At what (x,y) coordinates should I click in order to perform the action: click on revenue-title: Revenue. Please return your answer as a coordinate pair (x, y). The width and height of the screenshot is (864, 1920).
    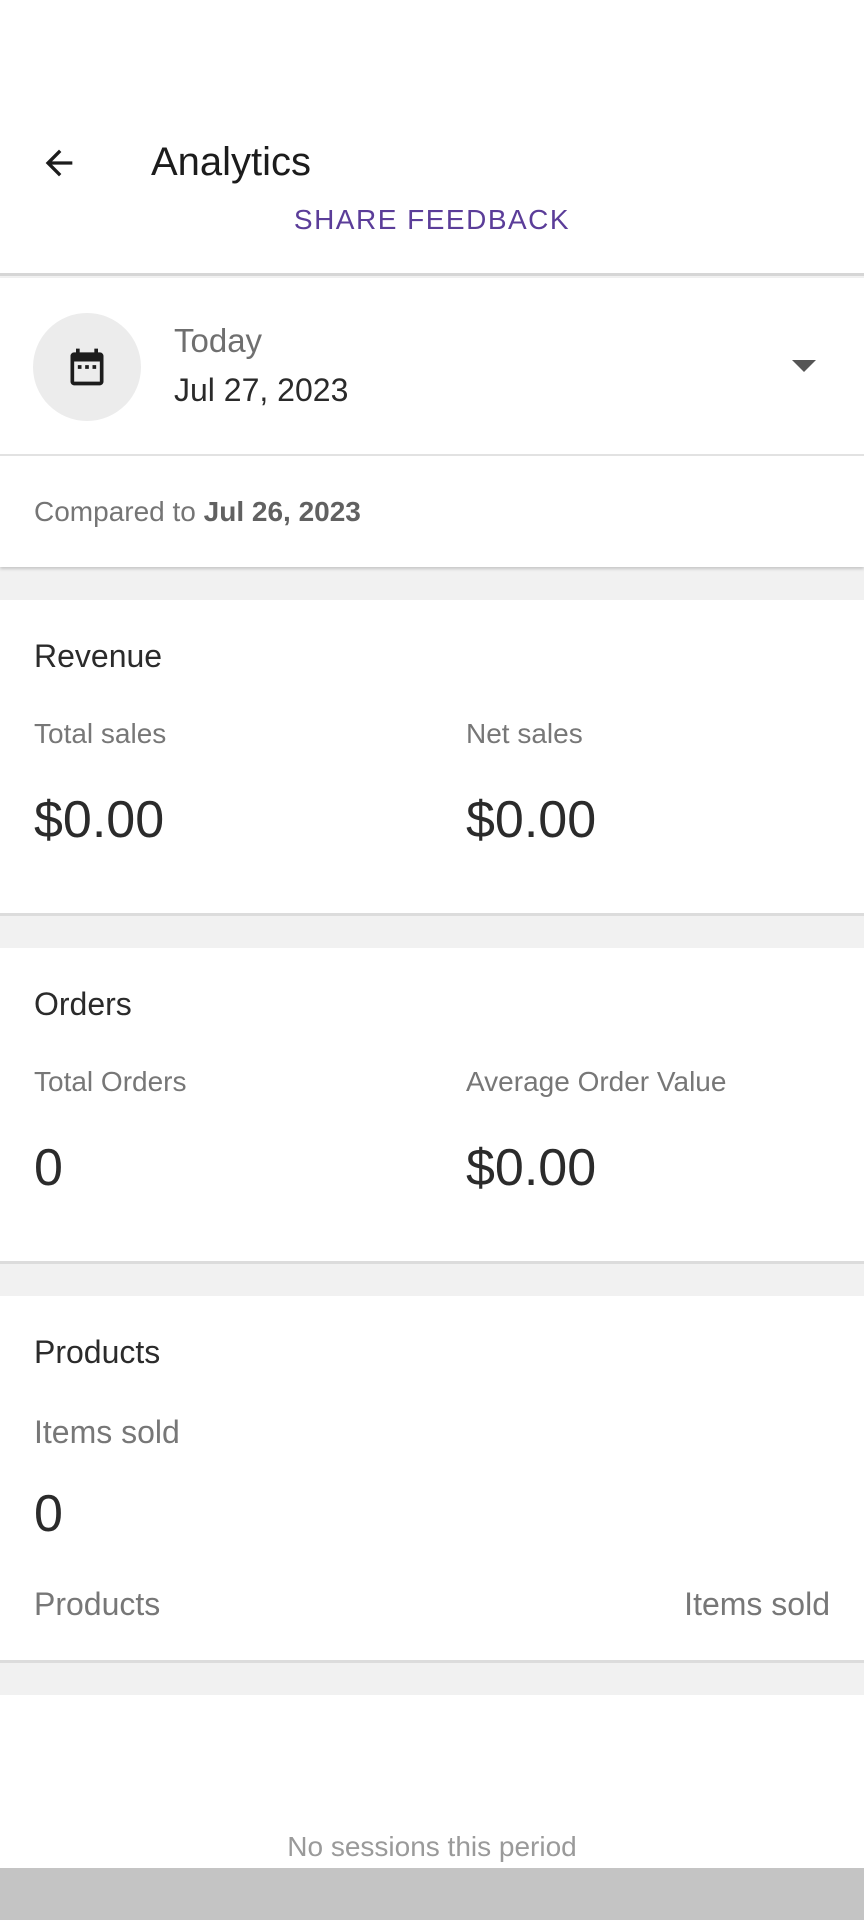
    Looking at the image, I should click on (98, 656).